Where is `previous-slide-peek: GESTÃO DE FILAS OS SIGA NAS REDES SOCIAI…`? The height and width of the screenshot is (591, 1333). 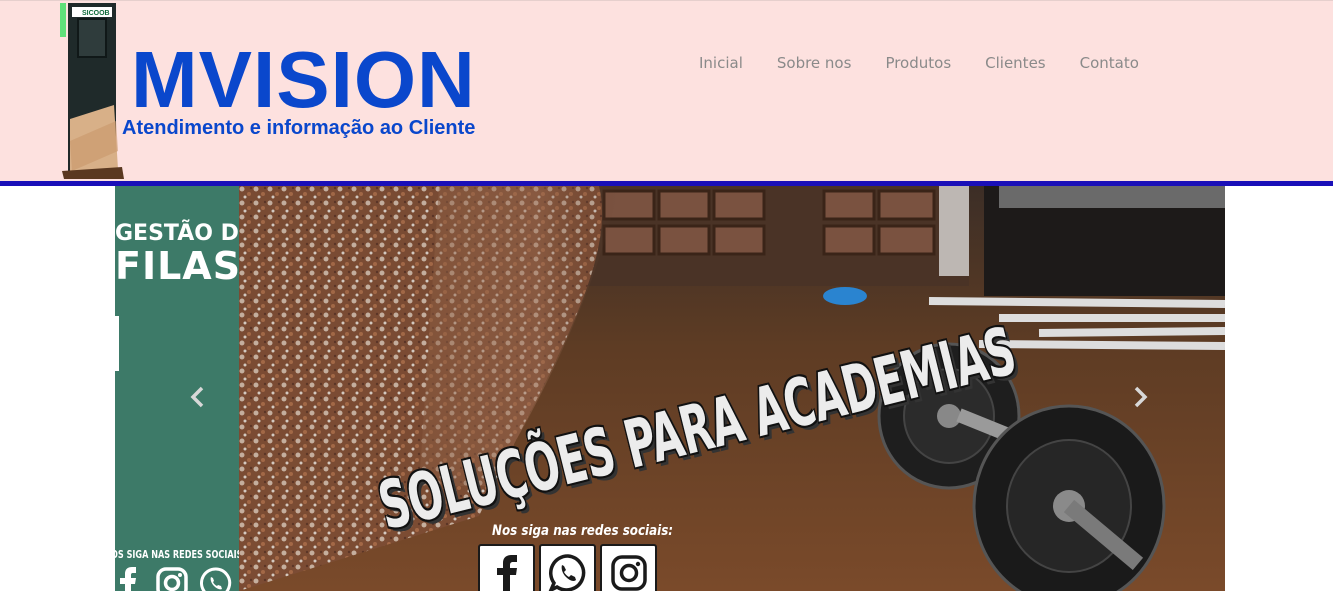 previous-slide-peek: GESTÃO DE FILAS OS SIGA NAS REDES SOCIAI… is located at coordinates (184, 388).